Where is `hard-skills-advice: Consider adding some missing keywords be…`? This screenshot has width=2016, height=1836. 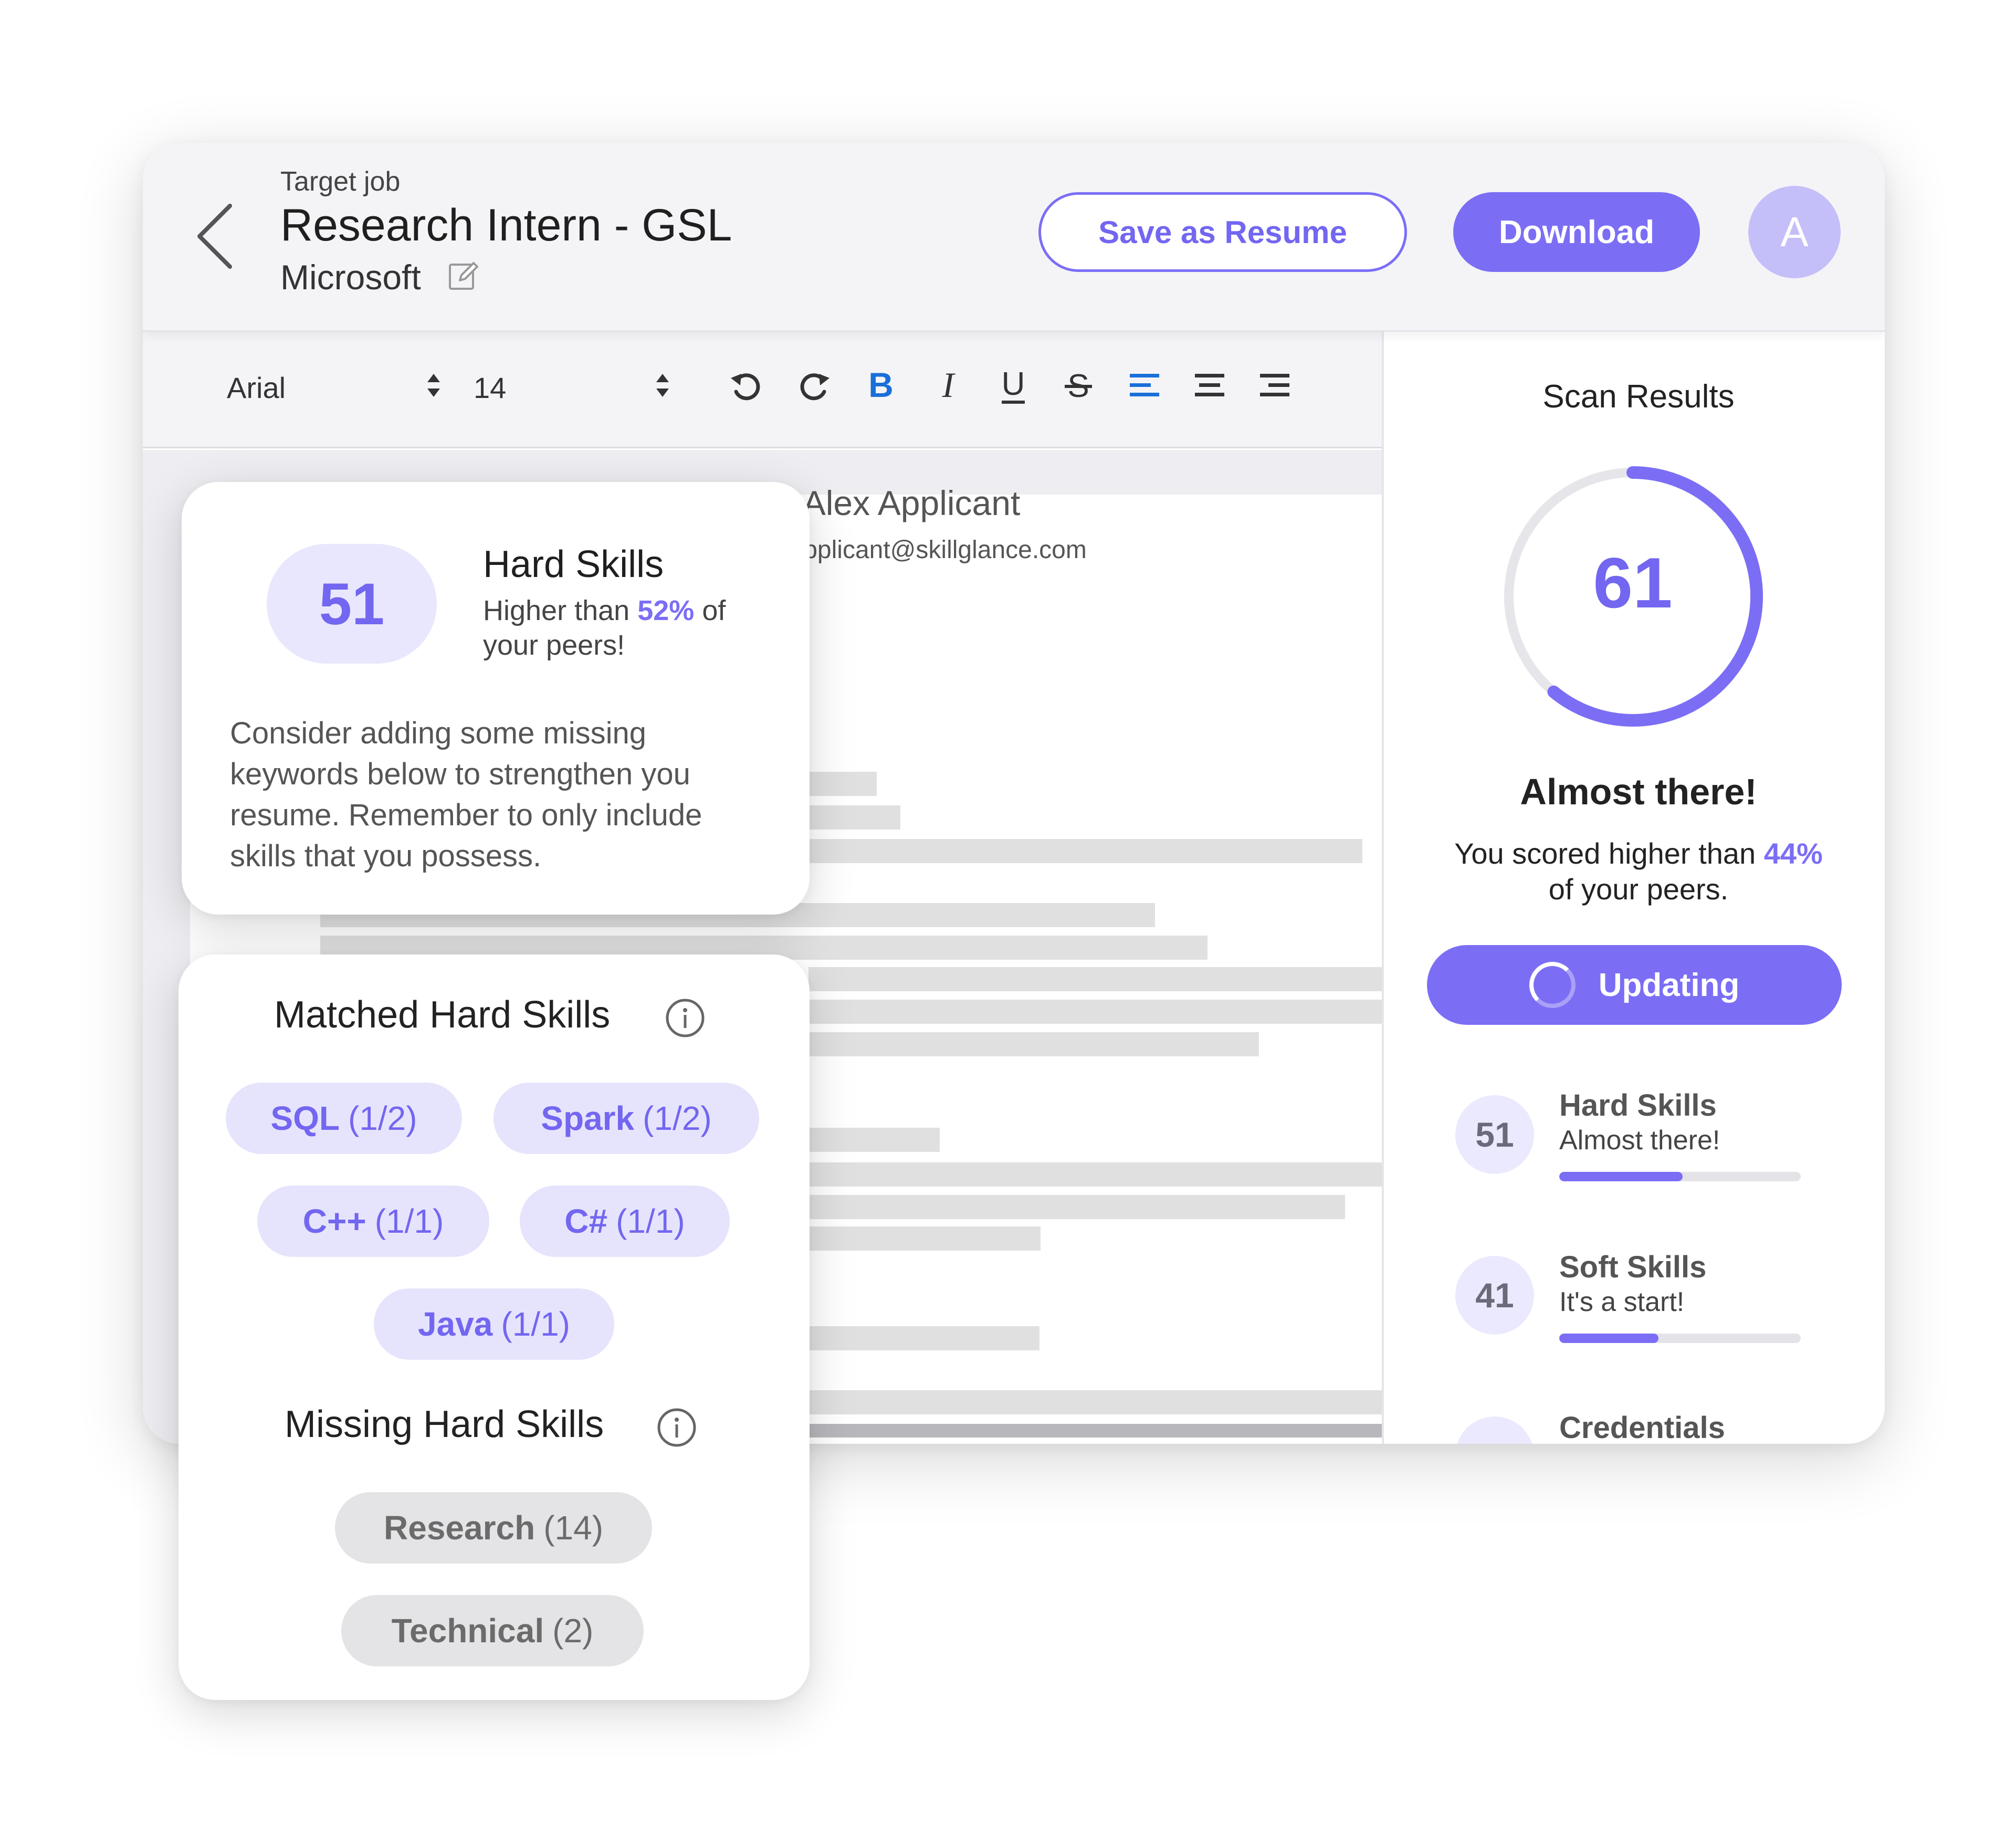
hard-skills-advice: Consider adding some missing keywords be… is located at coordinates (466, 794).